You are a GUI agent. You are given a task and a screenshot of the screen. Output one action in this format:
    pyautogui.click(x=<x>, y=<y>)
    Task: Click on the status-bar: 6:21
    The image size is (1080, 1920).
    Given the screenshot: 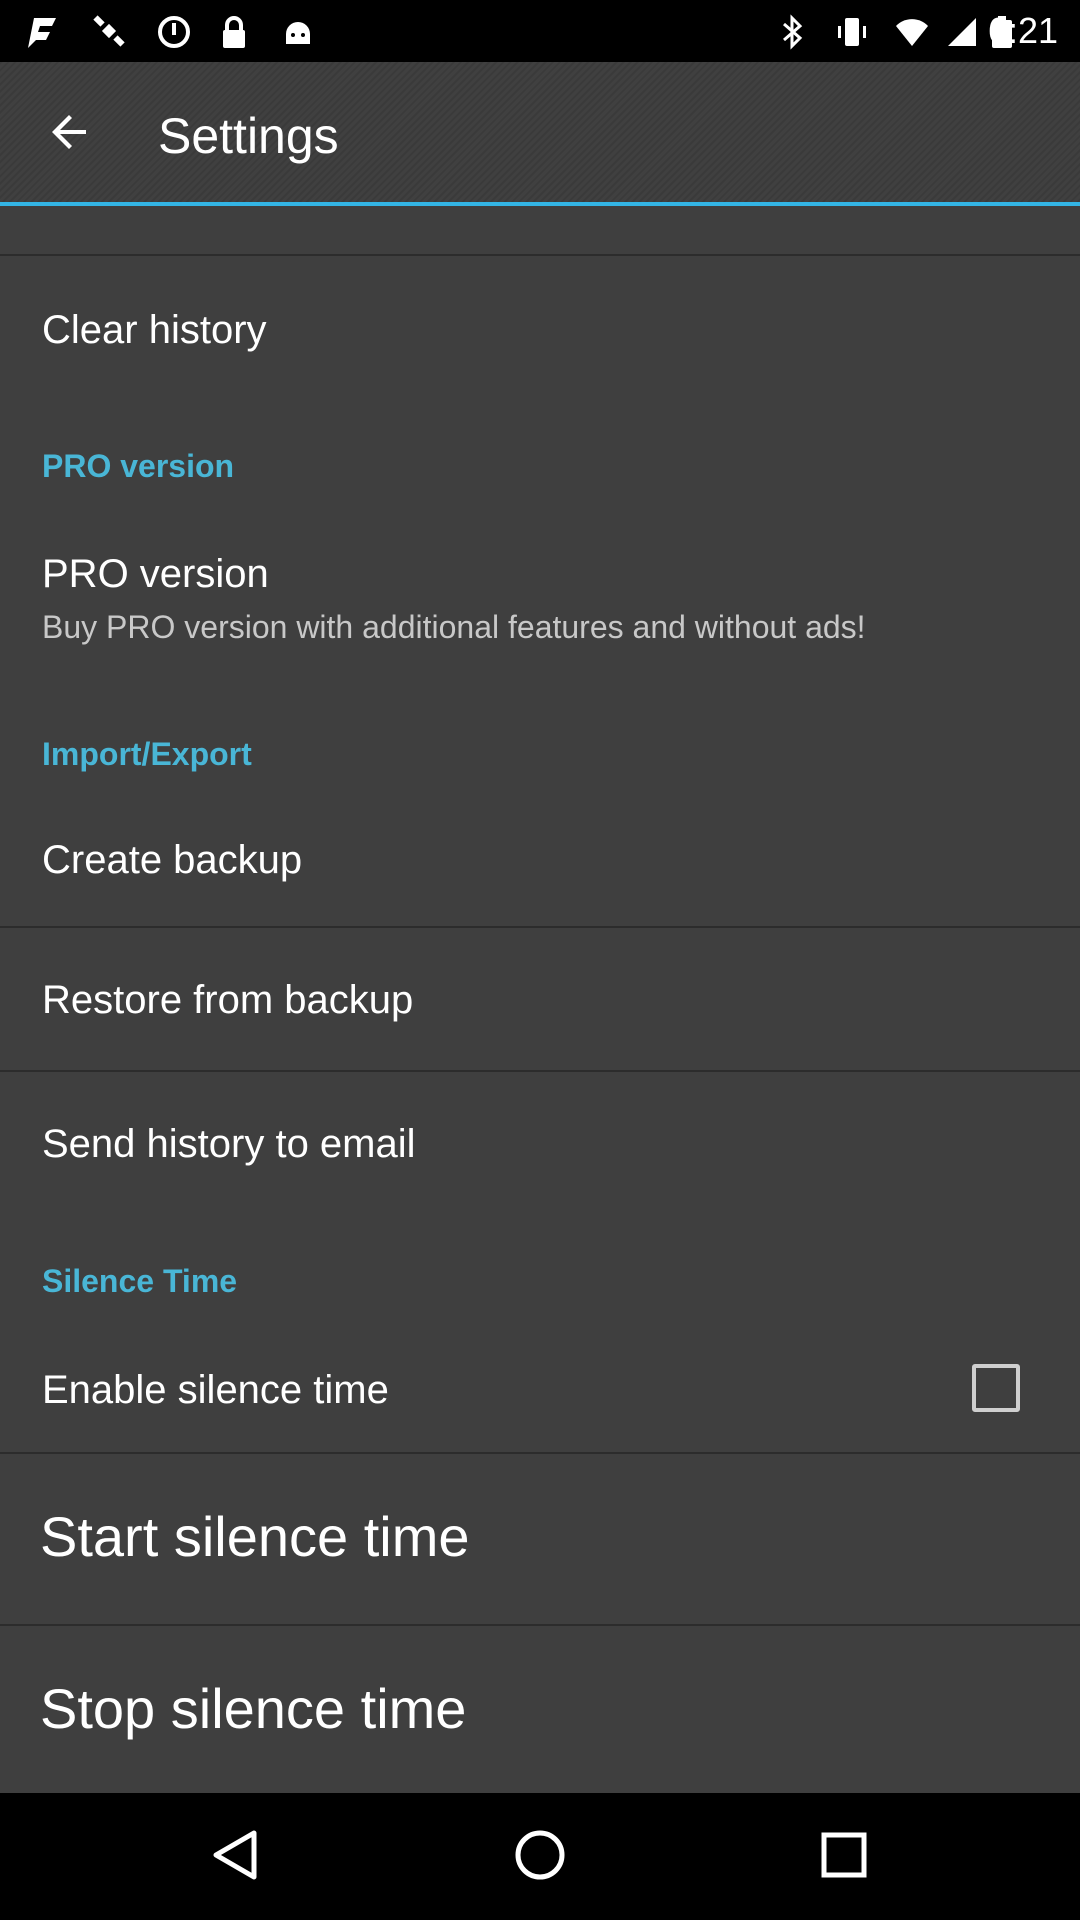 What is the action you would take?
    pyautogui.click(x=540, y=31)
    